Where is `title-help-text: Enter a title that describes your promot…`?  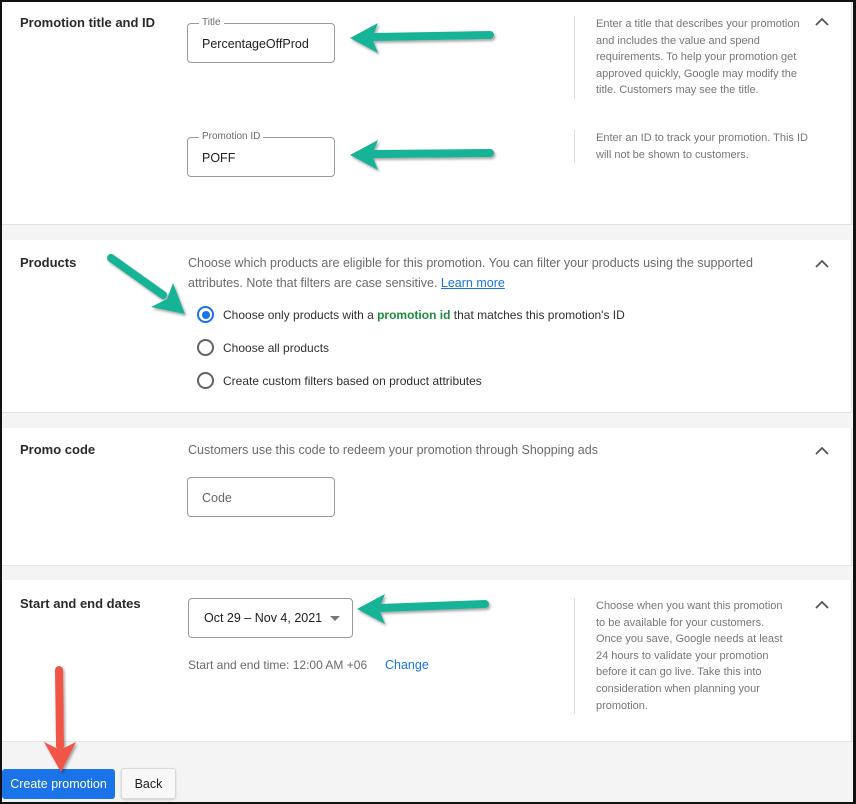
title-help-text: Enter a title that describes your promot… is located at coordinates (693, 57).